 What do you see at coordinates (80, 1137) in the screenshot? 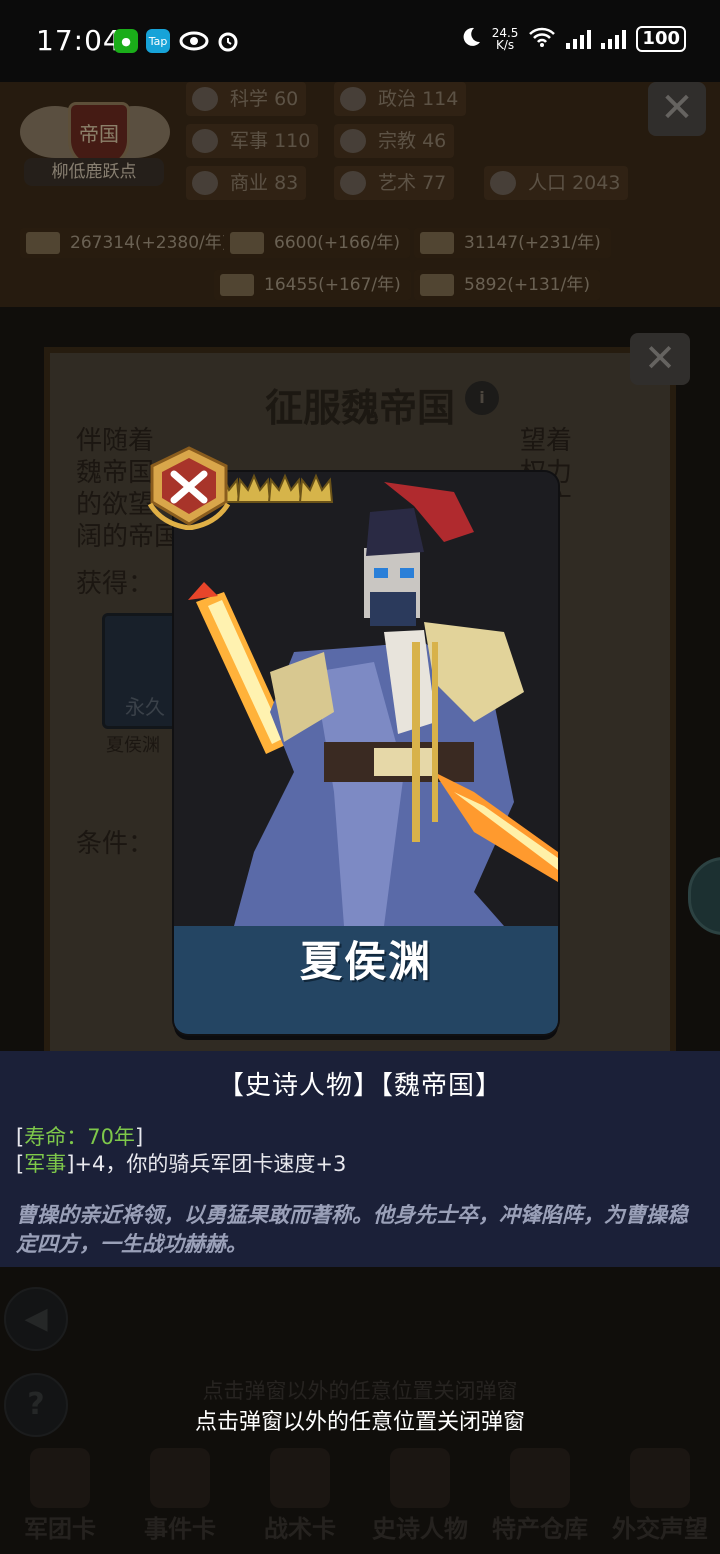
I see `lifespan-line: [寿命：70年]` at bounding box center [80, 1137].